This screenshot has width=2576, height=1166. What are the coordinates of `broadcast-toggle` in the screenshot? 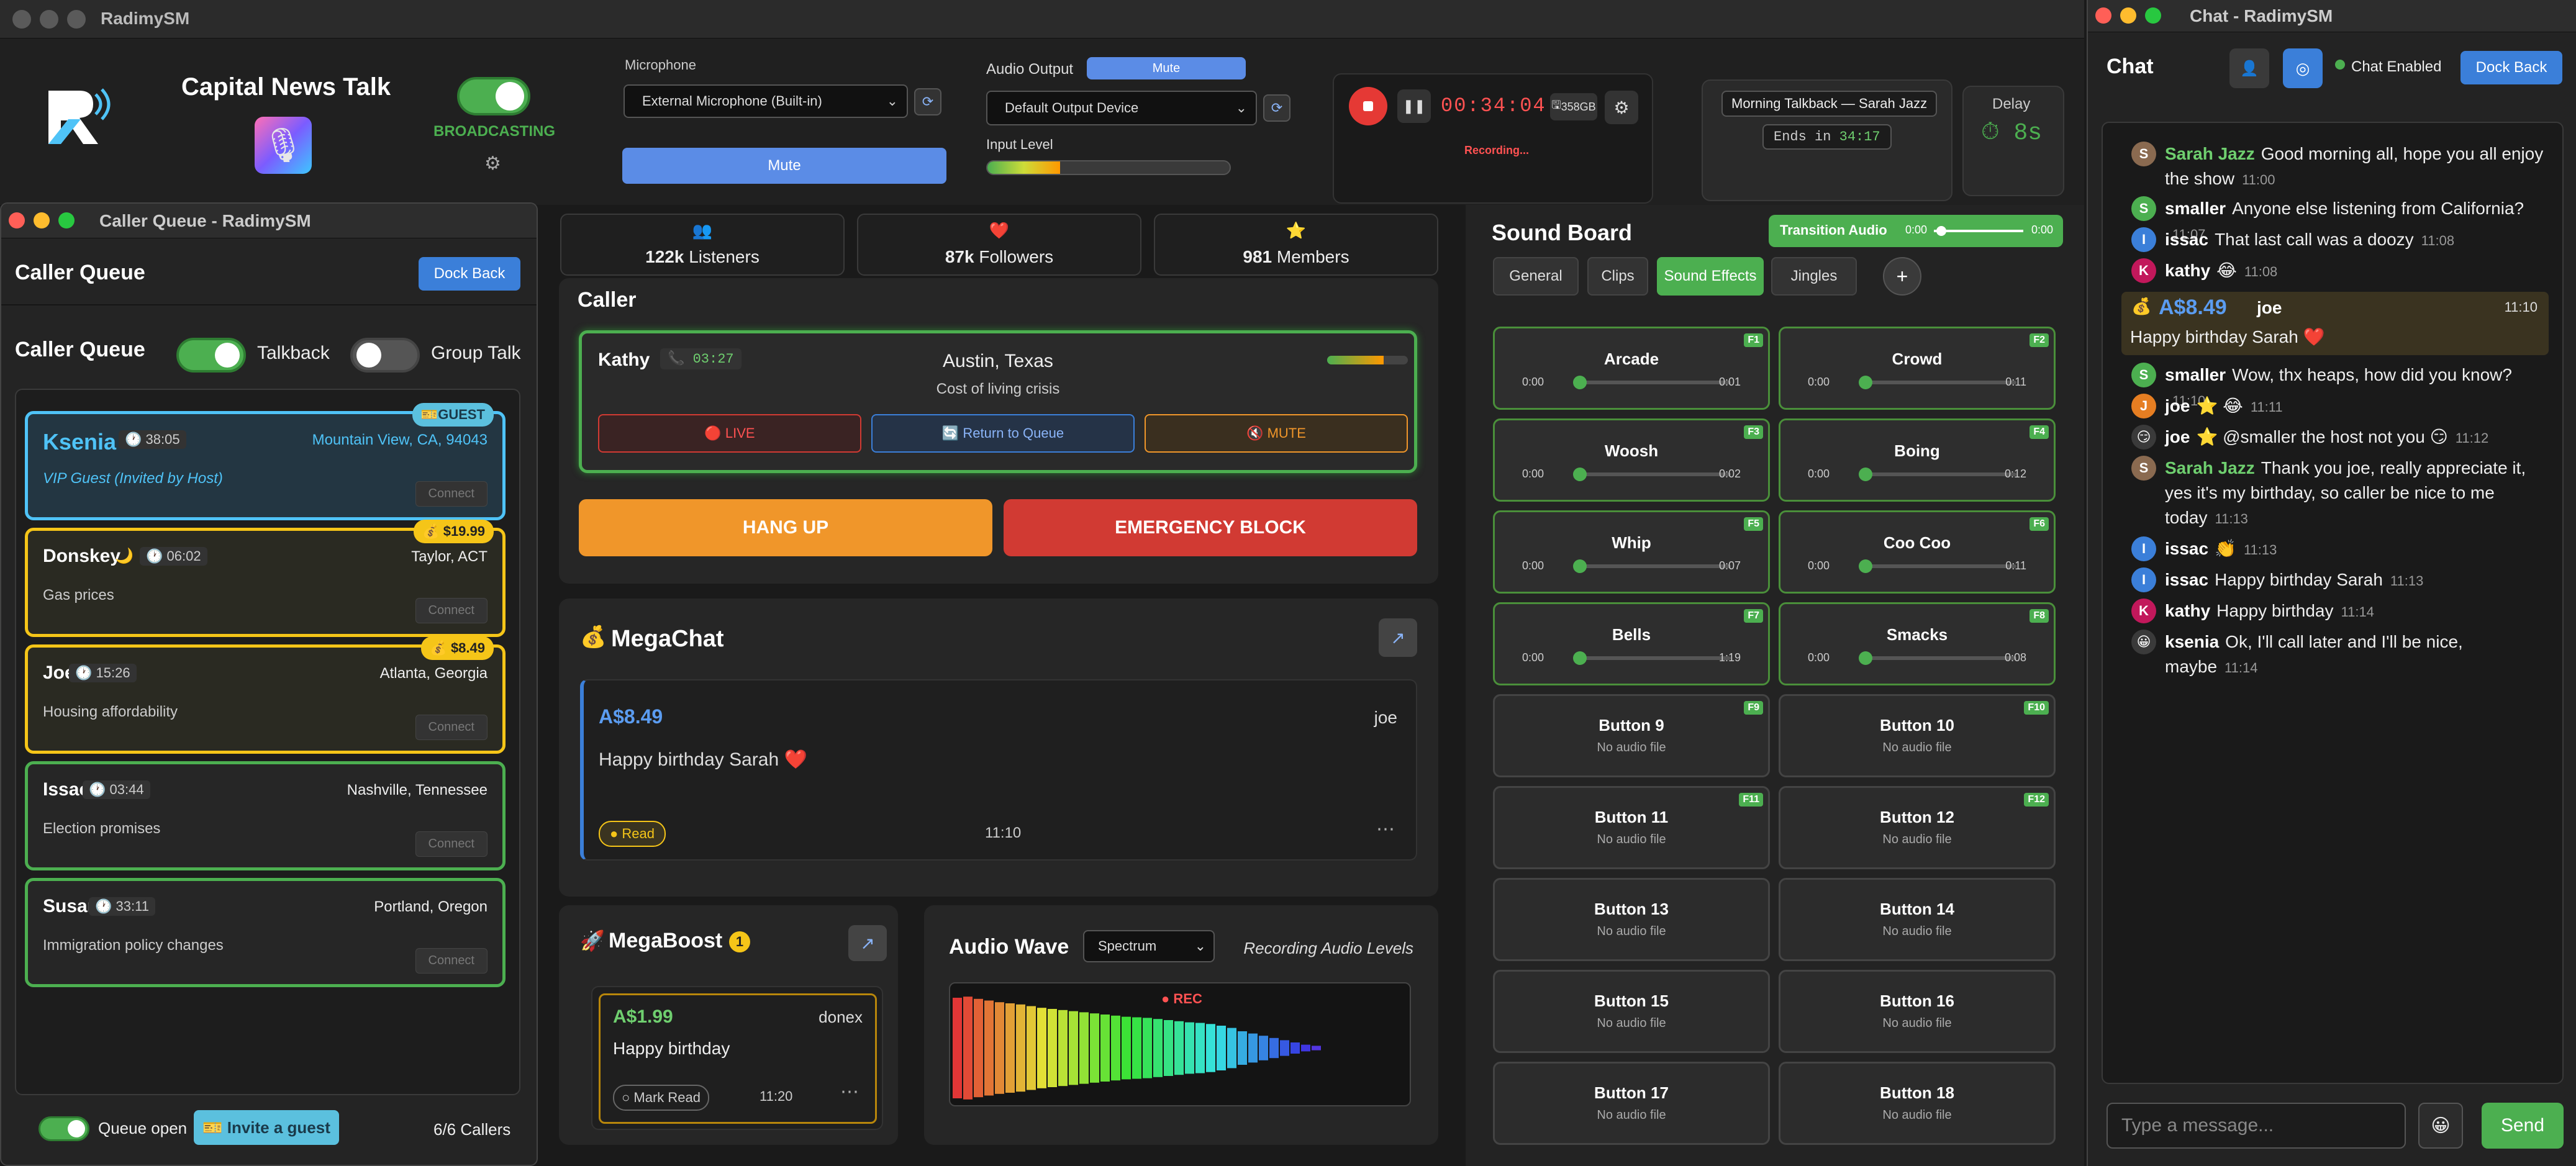 It's located at (493, 96).